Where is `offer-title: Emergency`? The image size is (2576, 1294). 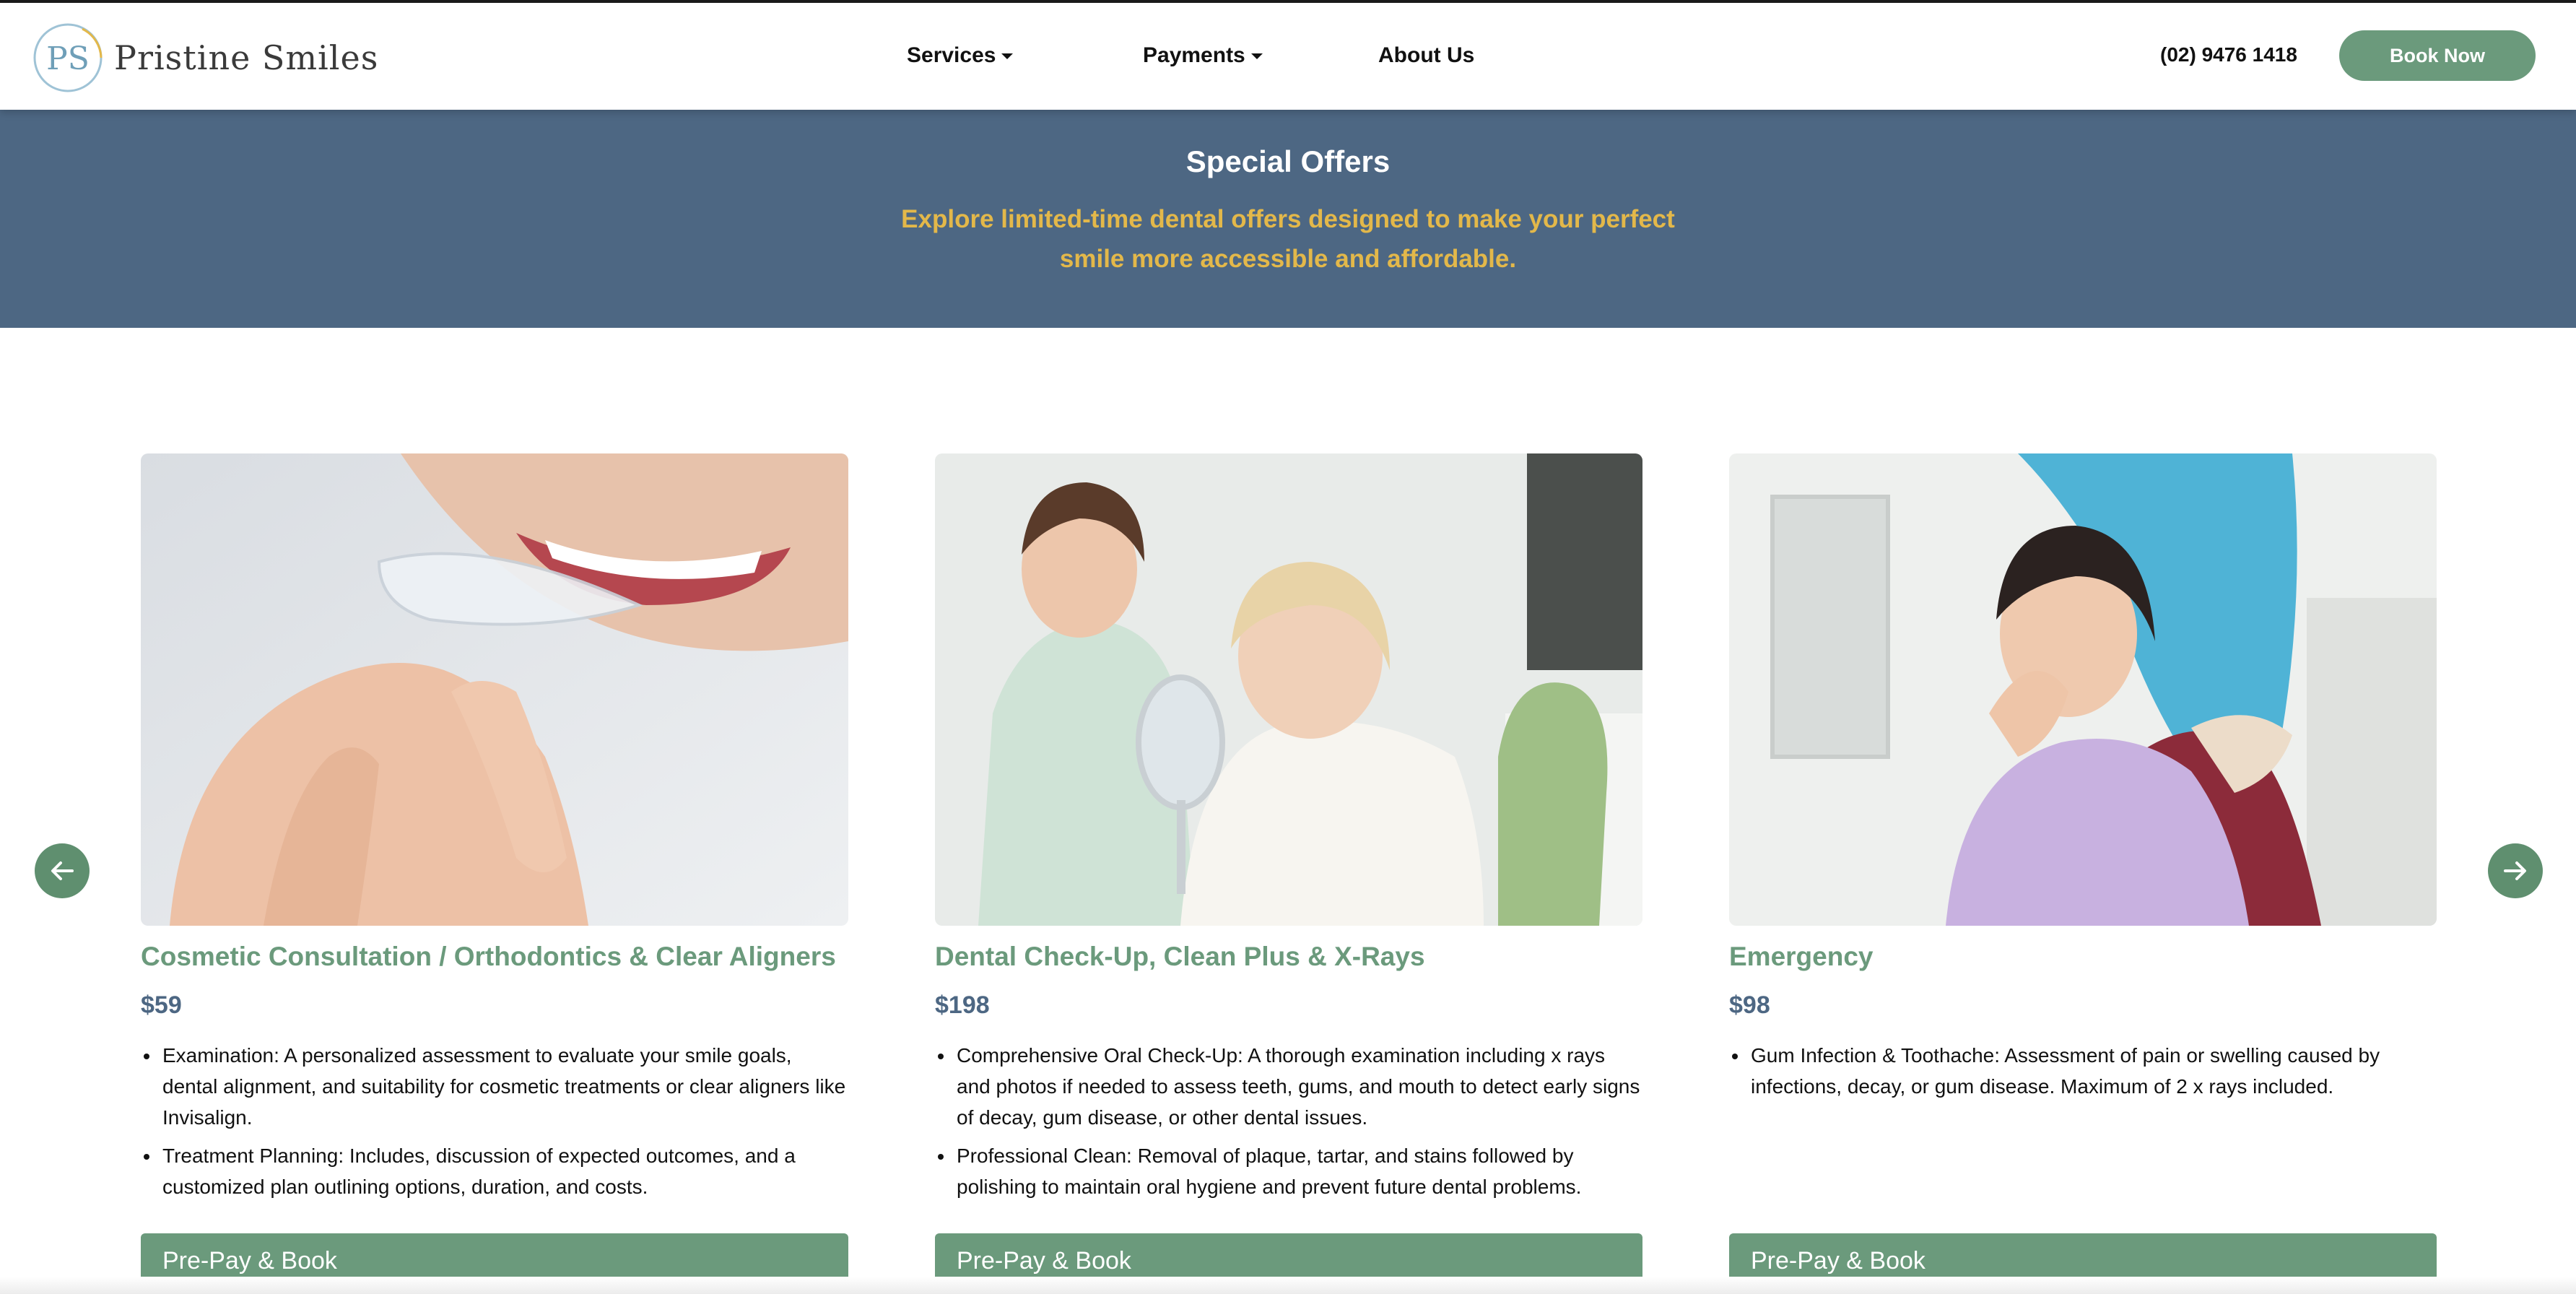
offer-title: Emergency is located at coordinates (1801, 956).